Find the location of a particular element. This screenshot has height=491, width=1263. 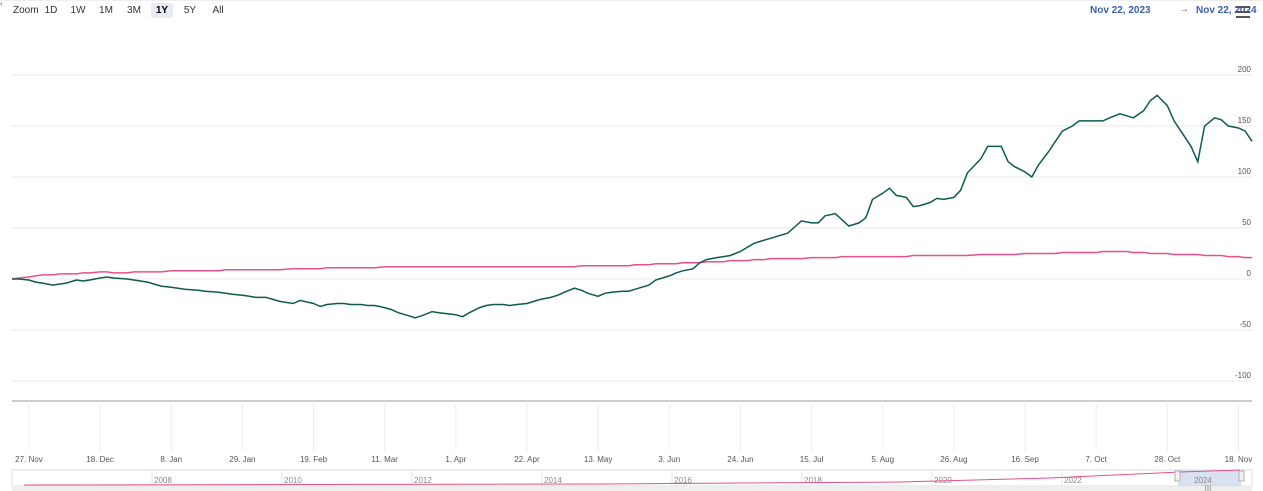

navigator-right-handle is located at coordinates (1241, 476).